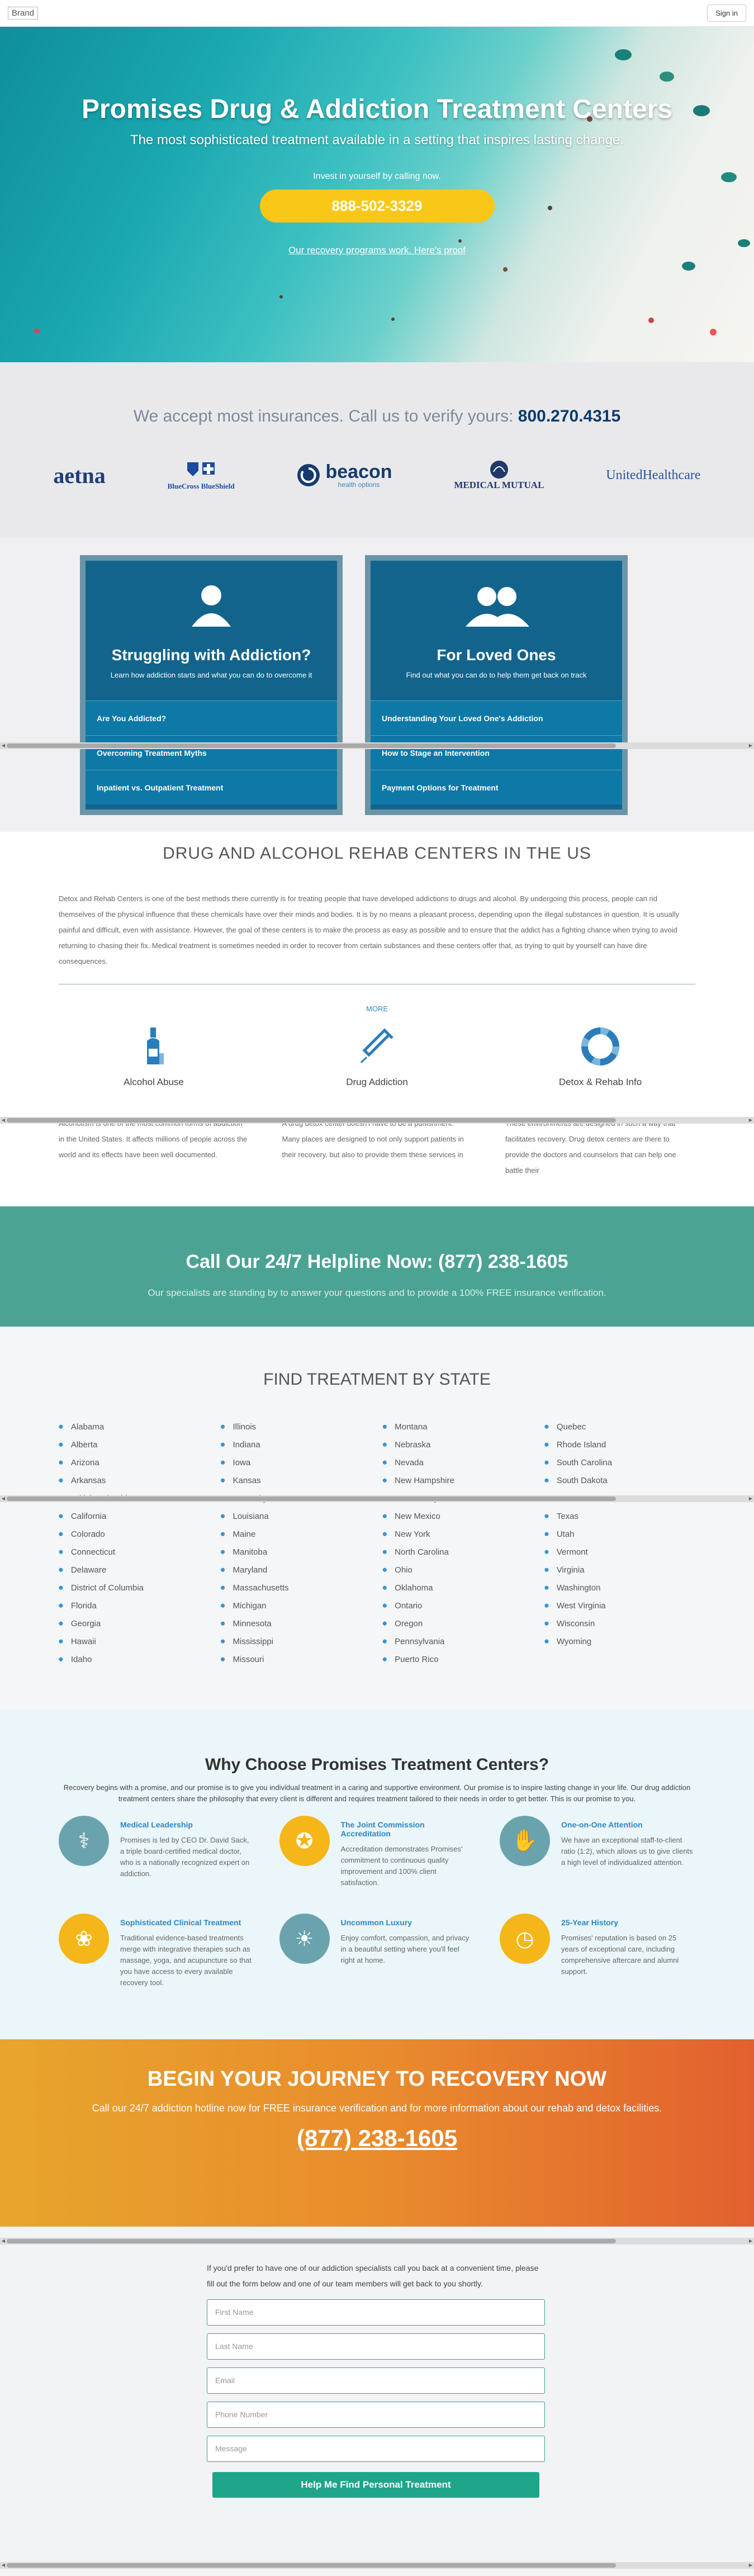 This screenshot has width=754, height=2576. Describe the element at coordinates (569, 416) in the screenshot. I see `insurance-phone: 800.270.4315` at that location.